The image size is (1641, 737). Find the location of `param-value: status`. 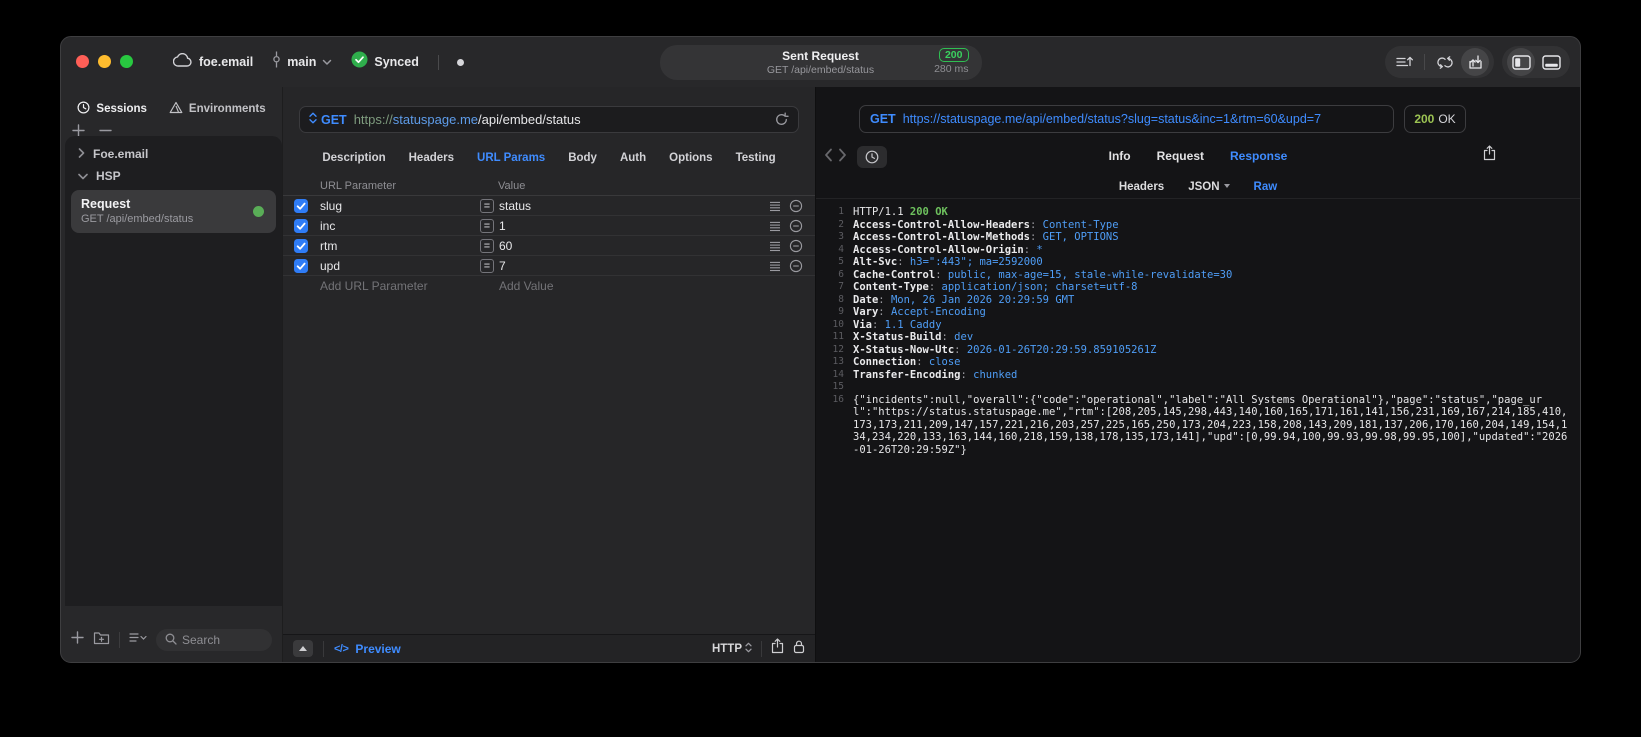

param-value: status is located at coordinates (515, 206).